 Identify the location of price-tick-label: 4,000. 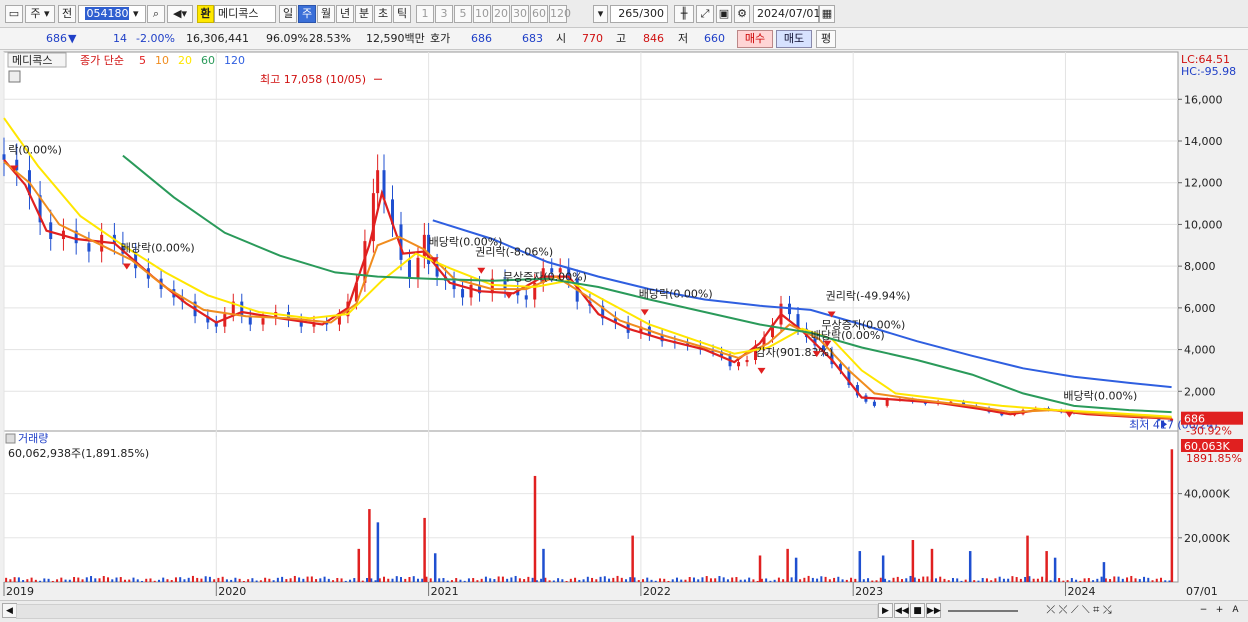
(1200, 350).